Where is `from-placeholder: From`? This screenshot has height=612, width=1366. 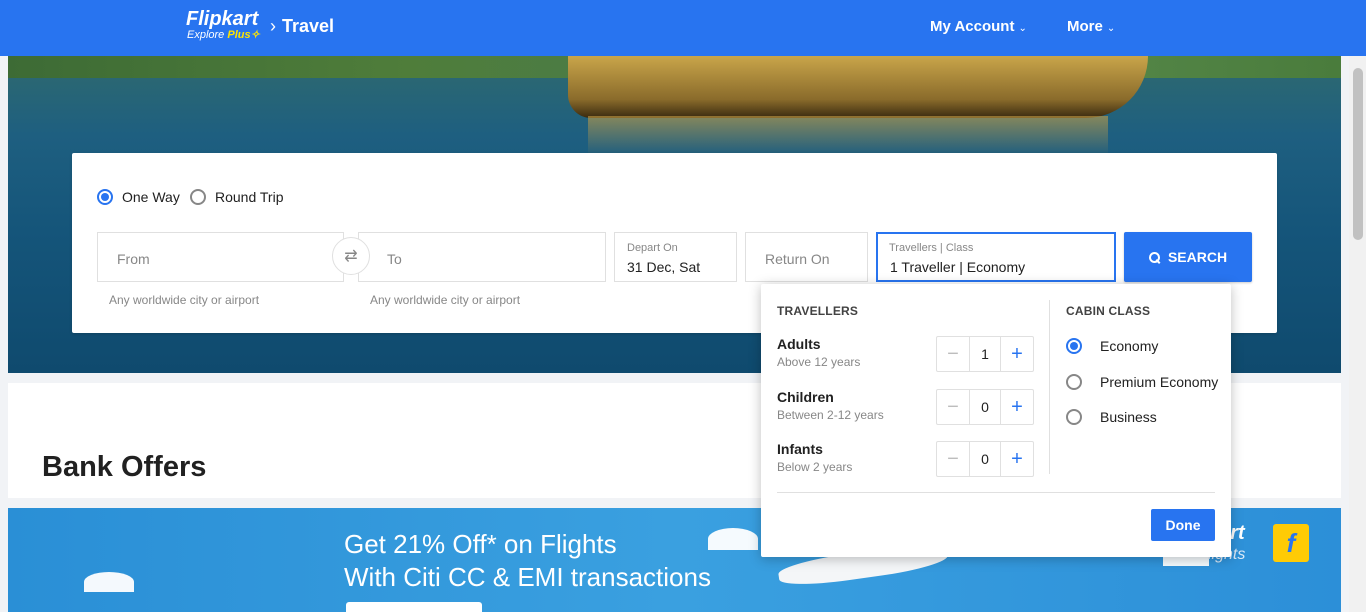 from-placeholder: From is located at coordinates (133, 259).